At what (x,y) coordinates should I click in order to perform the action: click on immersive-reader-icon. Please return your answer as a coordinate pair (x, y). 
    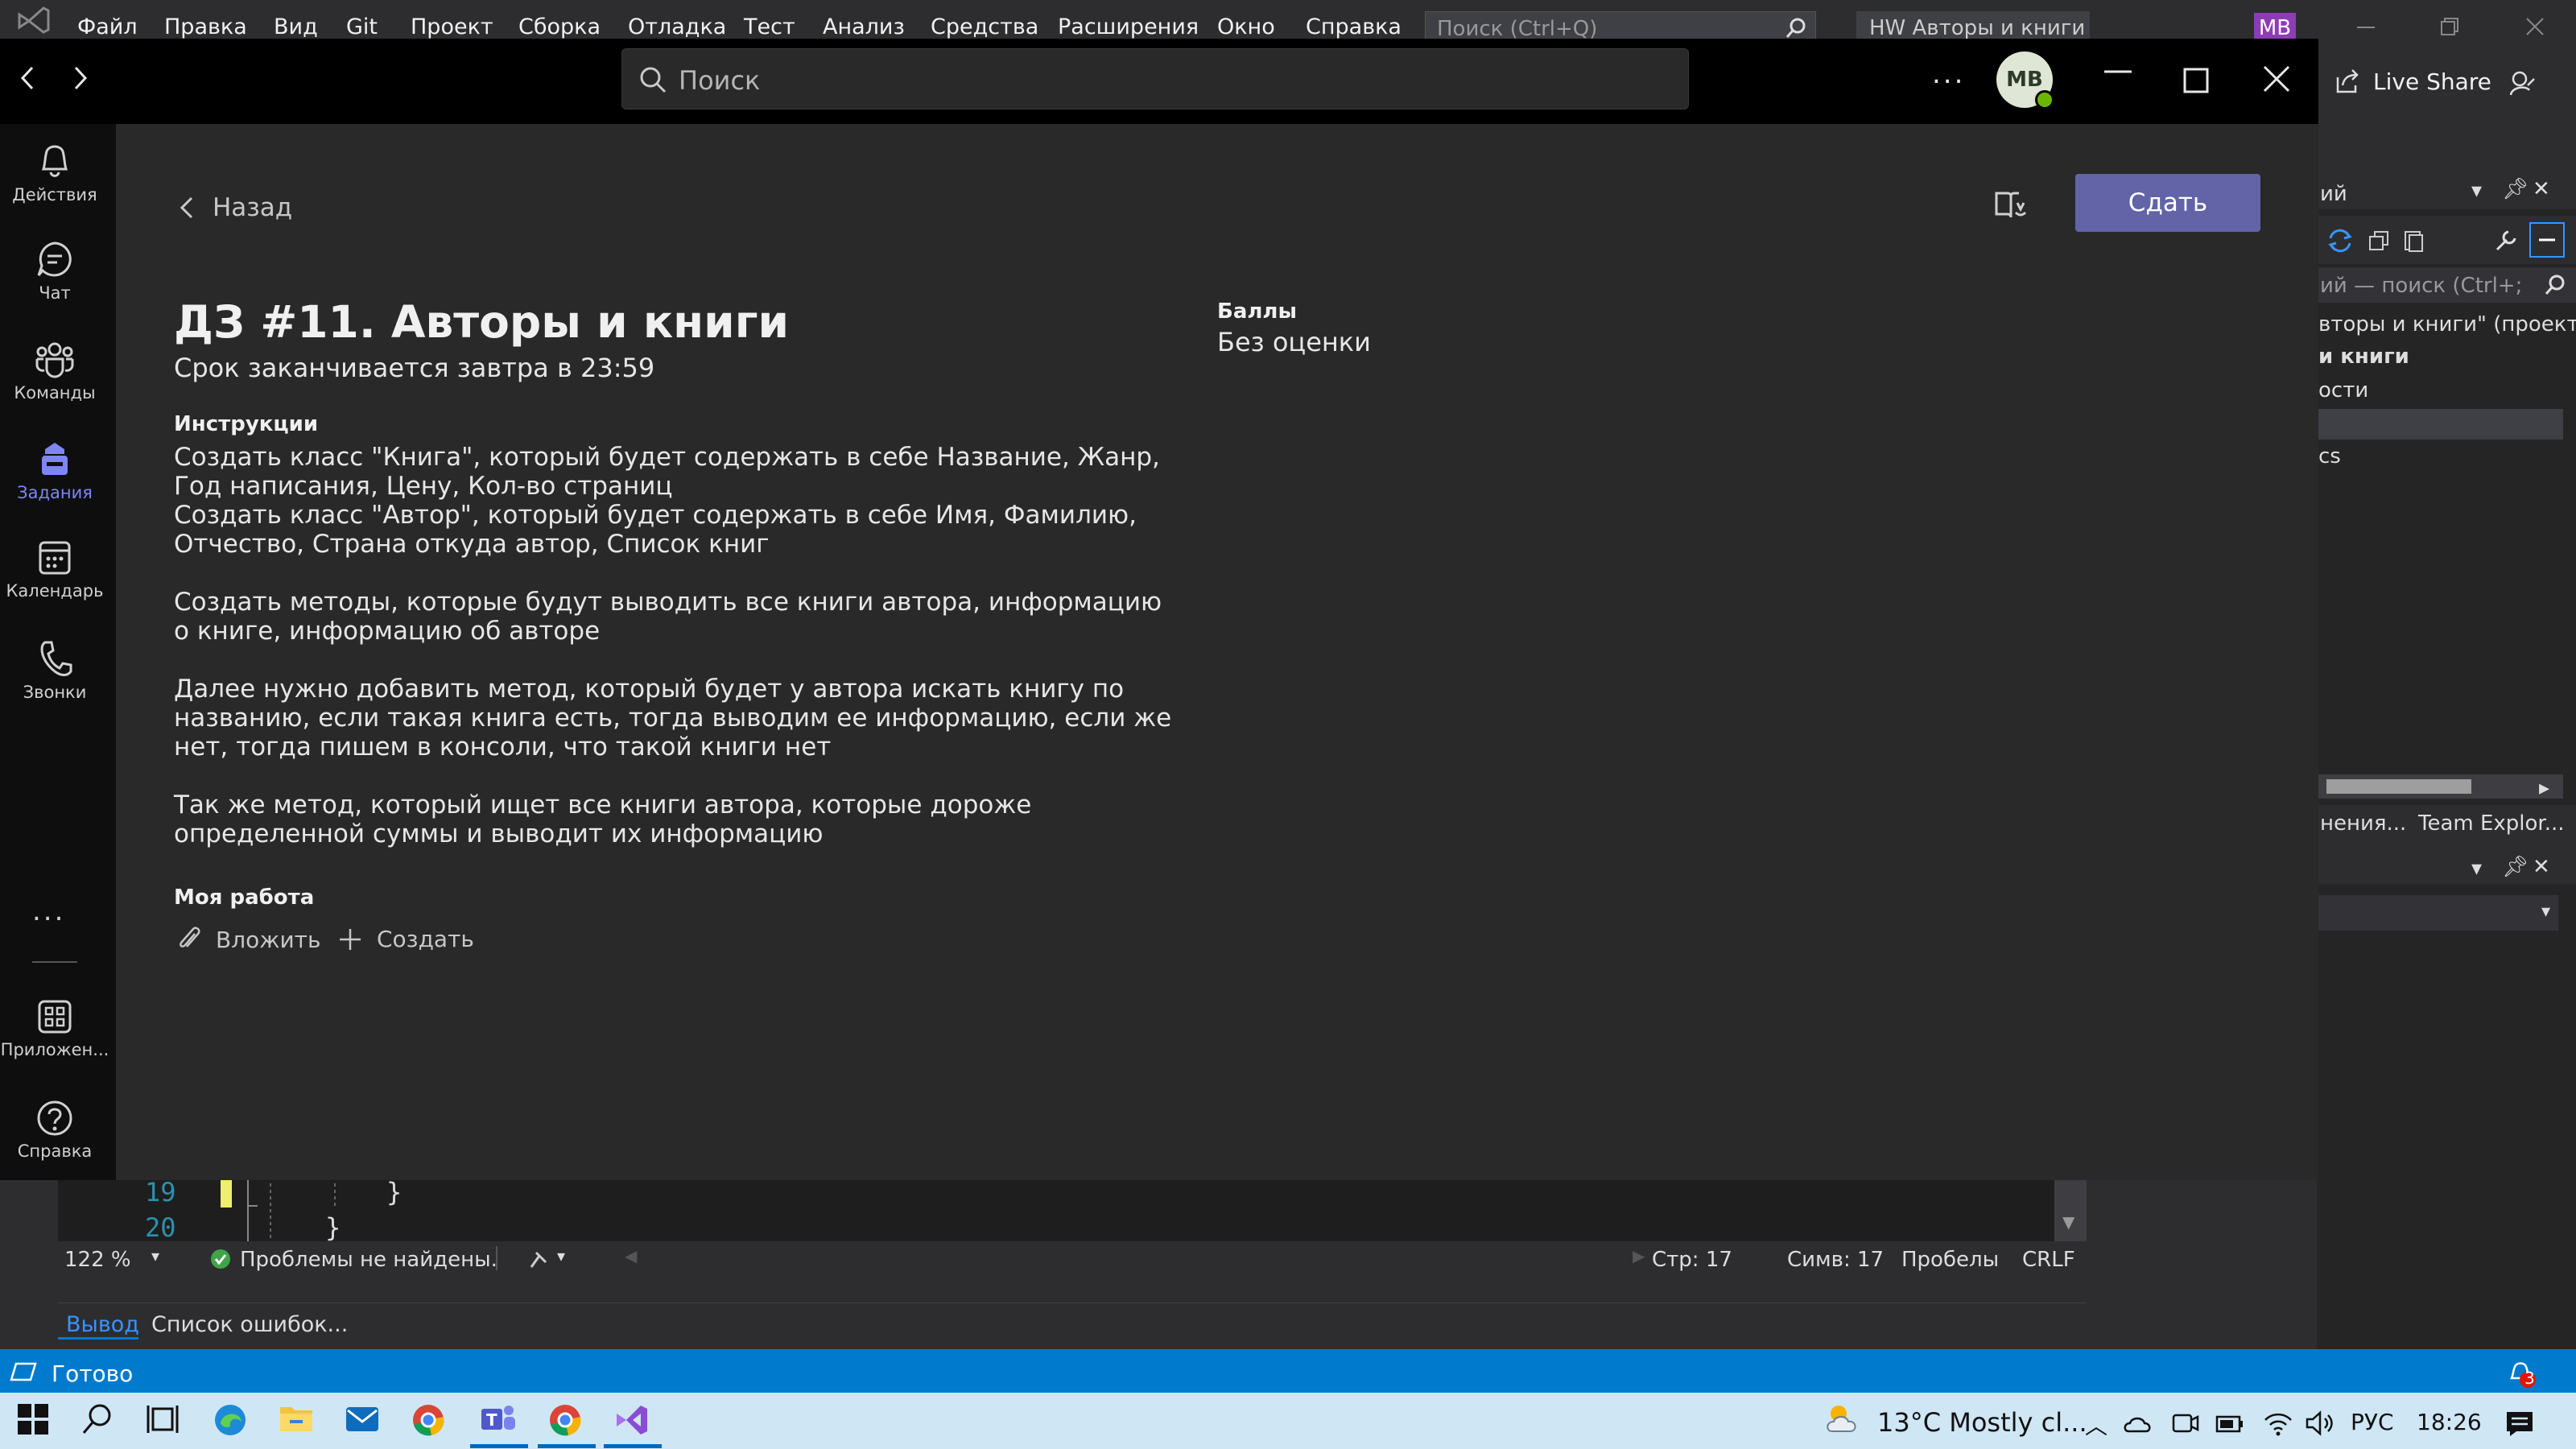
    Looking at the image, I should click on (2011, 204).